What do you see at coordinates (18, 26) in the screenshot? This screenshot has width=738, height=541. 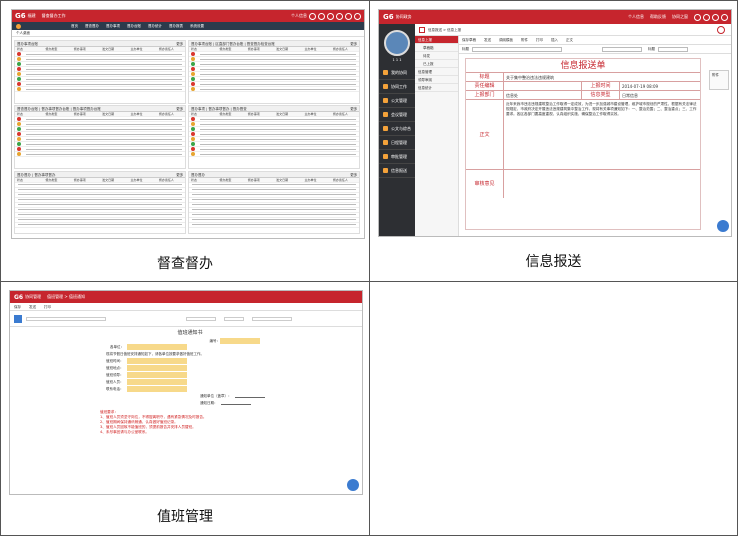 I see `avatar` at bounding box center [18, 26].